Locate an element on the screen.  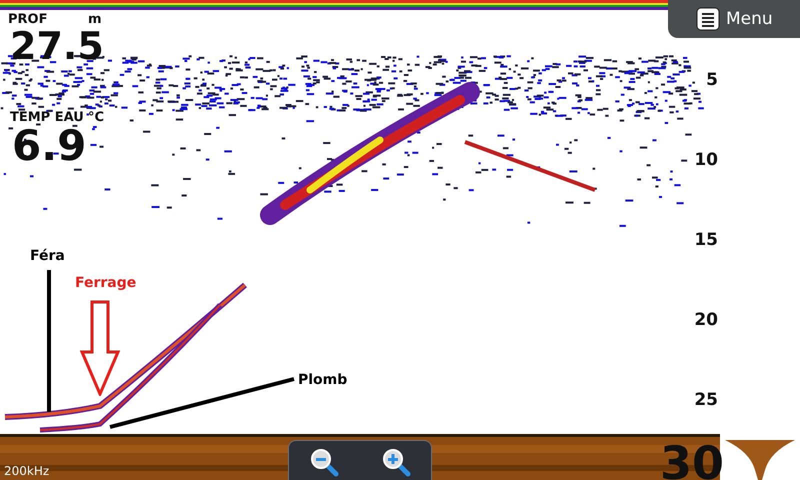
unit-label: m is located at coordinates (95, 19).